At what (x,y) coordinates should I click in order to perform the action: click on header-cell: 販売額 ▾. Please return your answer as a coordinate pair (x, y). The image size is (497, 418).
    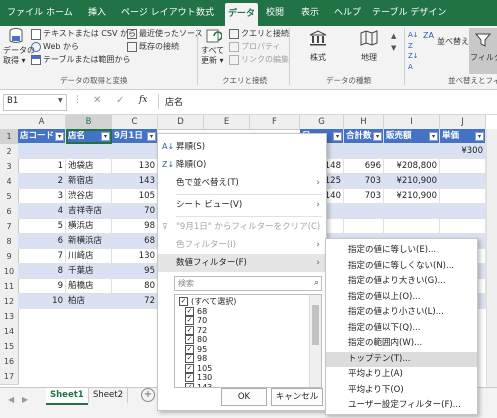
    Looking at the image, I should click on (412, 136).